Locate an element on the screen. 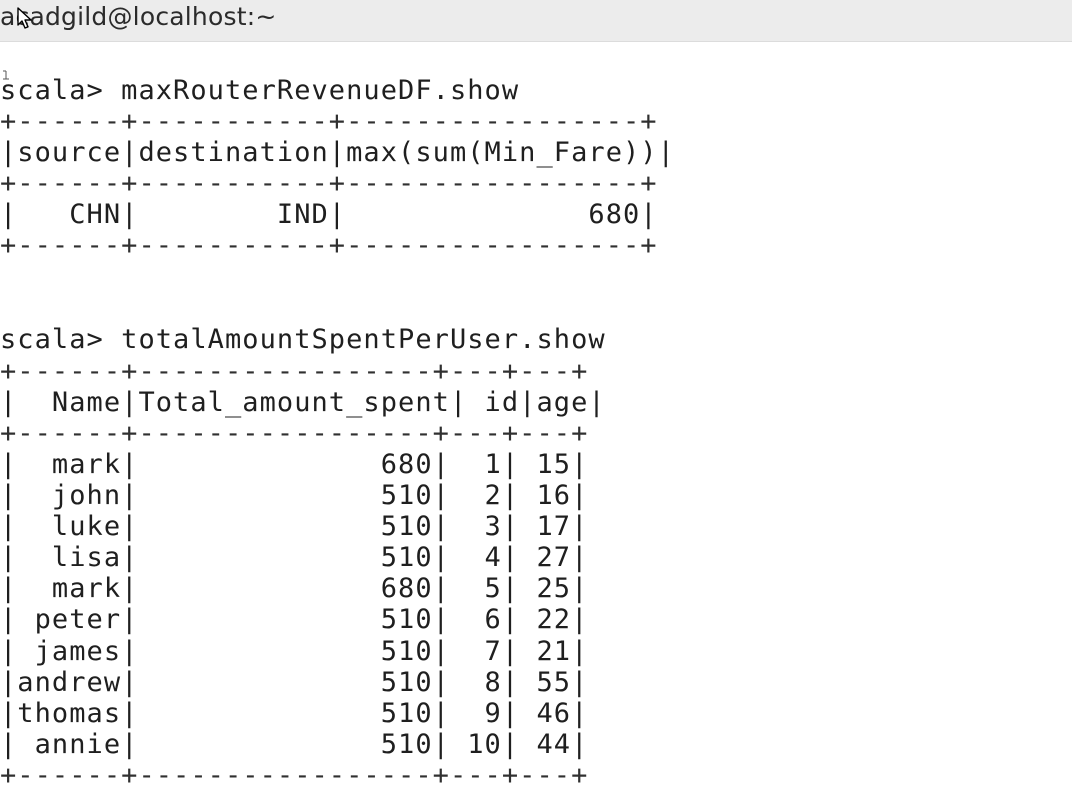 The height and width of the screenshot is (796, 1072). table-header-row: |source|destination|max(sum(Min_Fare))| is located at coordinates (337, 152).